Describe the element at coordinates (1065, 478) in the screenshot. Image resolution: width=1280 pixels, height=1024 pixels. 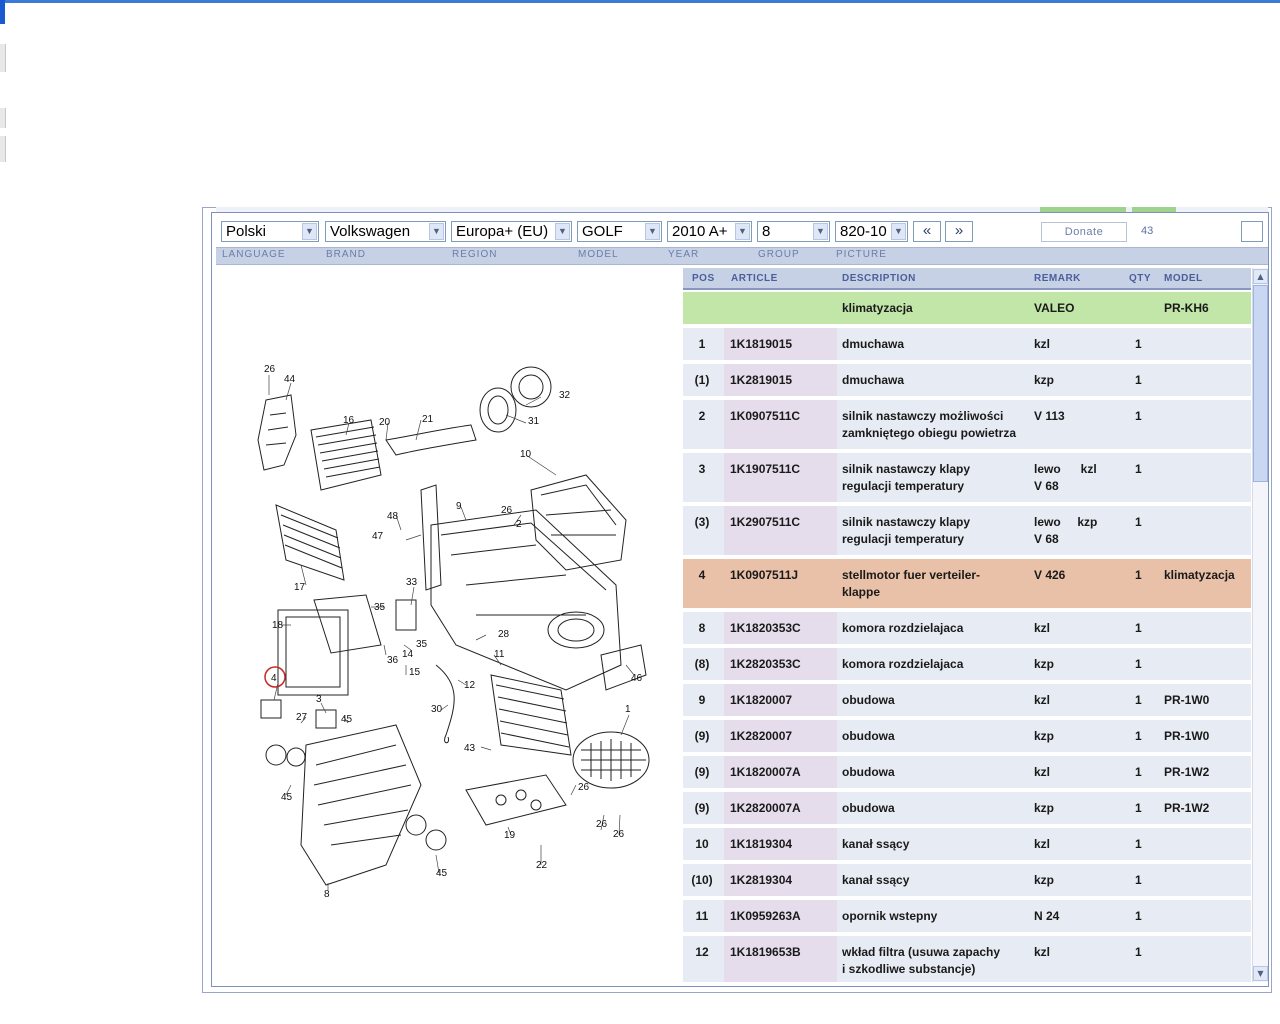
I see `remark-cell: lewo kzl V 68` at that location.